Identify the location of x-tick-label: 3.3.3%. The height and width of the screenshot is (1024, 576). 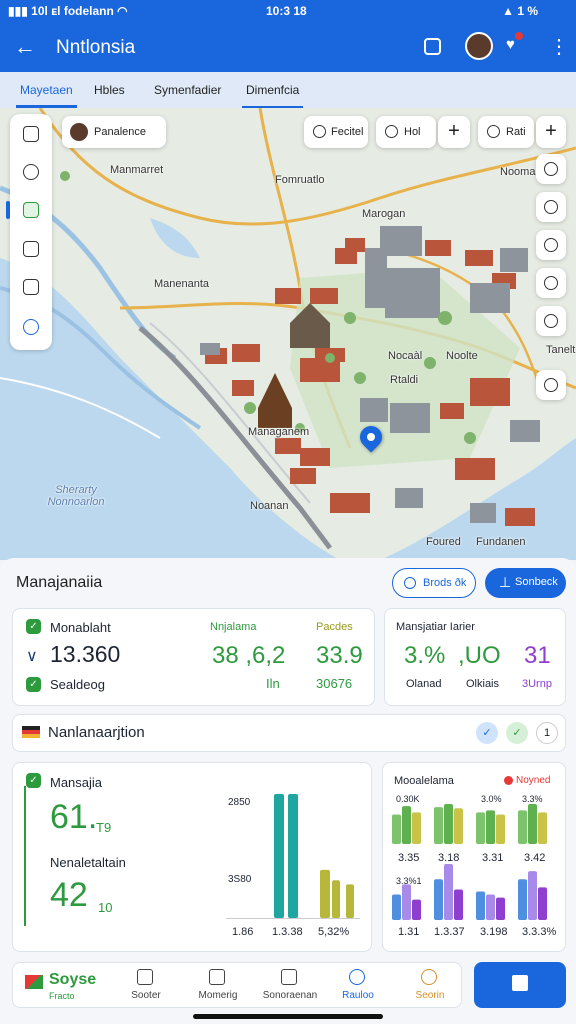
(539, 932).